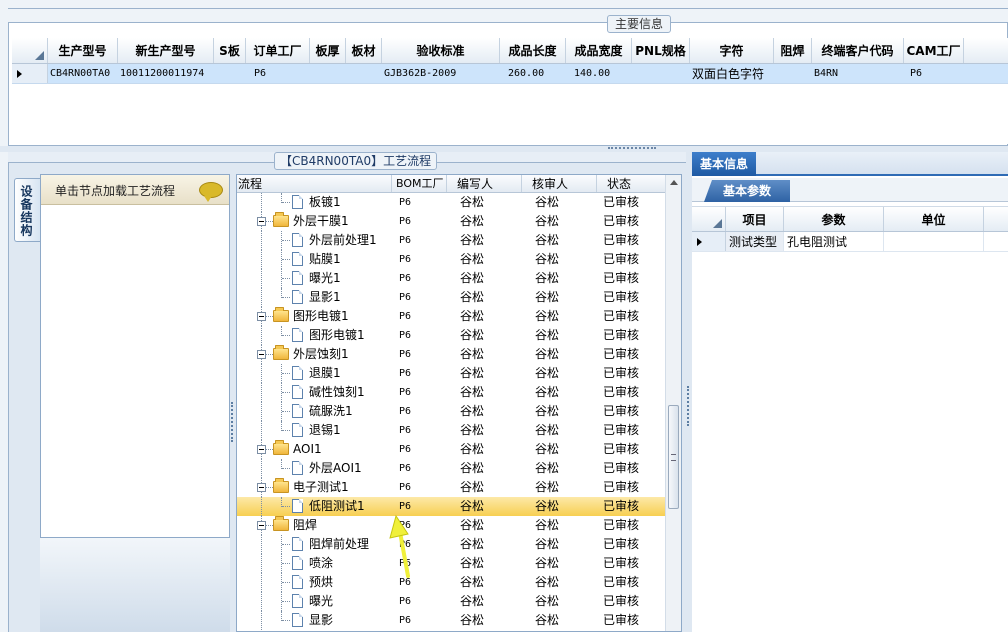 The width and height of the screenshot is (1008, 632). What do you see at coordinates (314, 259) in the screenshot?
I see `tree-node: 贴膜1` at bounding box center [314, 259].